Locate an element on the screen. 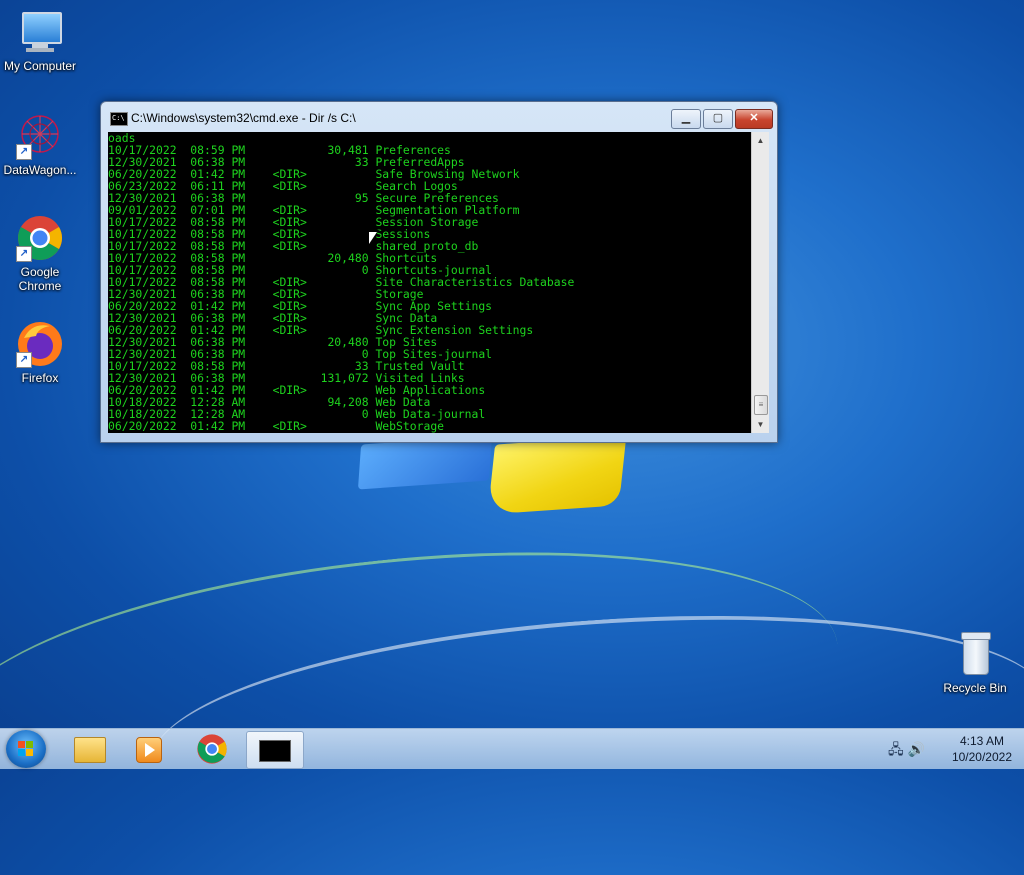 The image size is (1024, 875). desktop-icon-label: Recycle Bin is located at coordinates (975, 688).